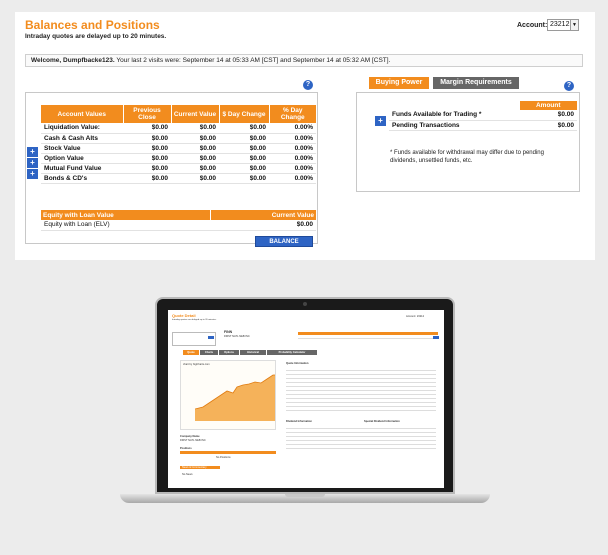 The width and height of the screenshot is (608, 555). Describe the element at coordinates (193, 440) in the screenshot. I see `laptop-company-value: FIRST NATL NEB INC` at that location.